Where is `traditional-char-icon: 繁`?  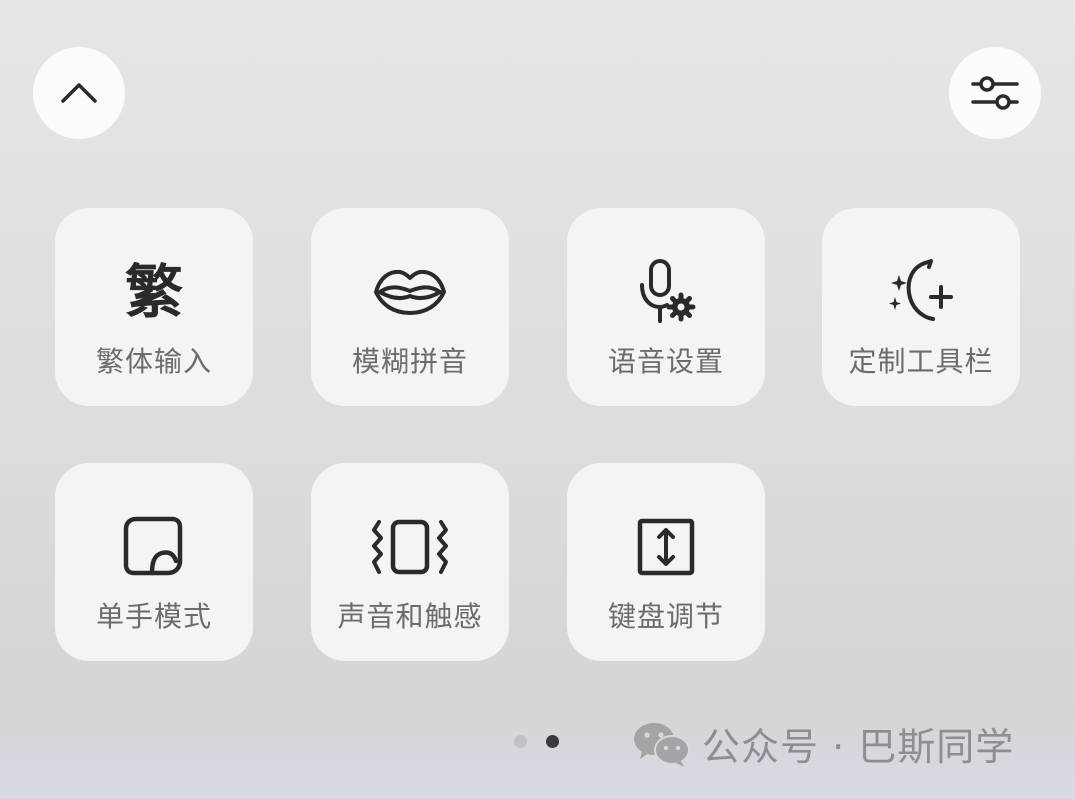 traditional-char-icon: 繁 is located at coordinates (153, 292).